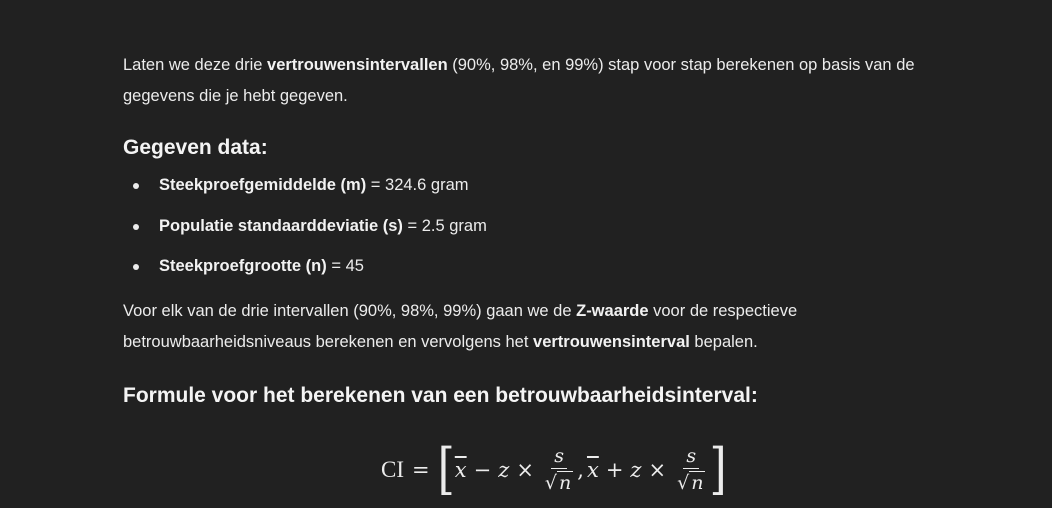 The height and width of the screenshot is (508, 1052). I want to click on ci-formula: CI = [ x − z × s √ n , x + z × s √ n ], so click(554, 470).